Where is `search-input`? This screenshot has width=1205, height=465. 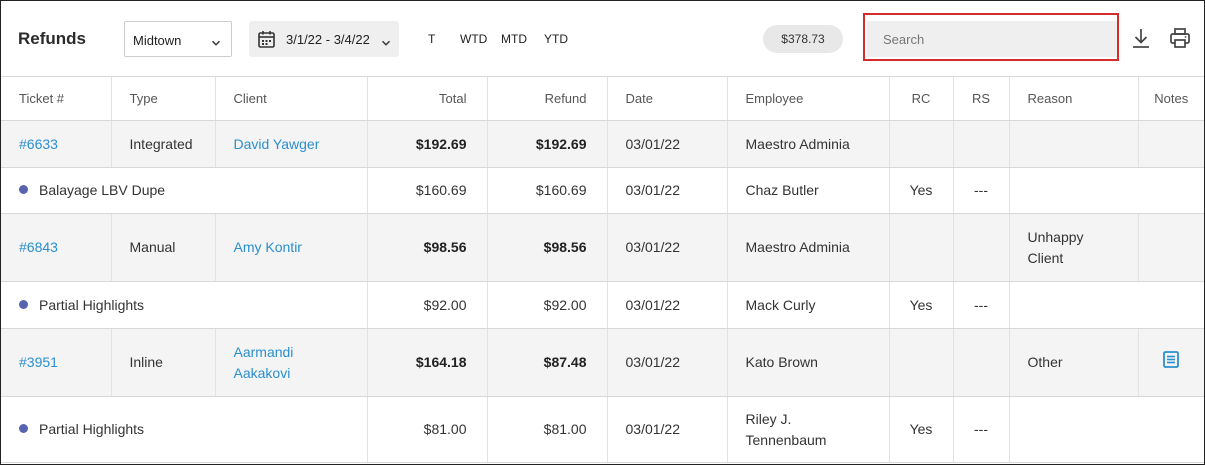
search-input is located at coordinates (992, 39).